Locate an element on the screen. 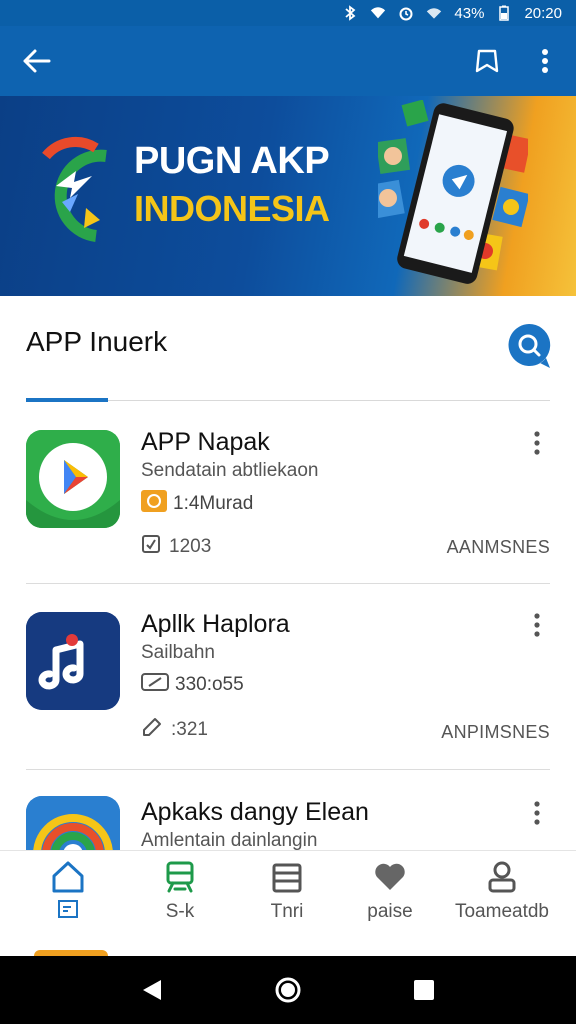 The width and height of the screenshot is (576, 1024). app-count-text: :321 is located at coordinates (189, 729).